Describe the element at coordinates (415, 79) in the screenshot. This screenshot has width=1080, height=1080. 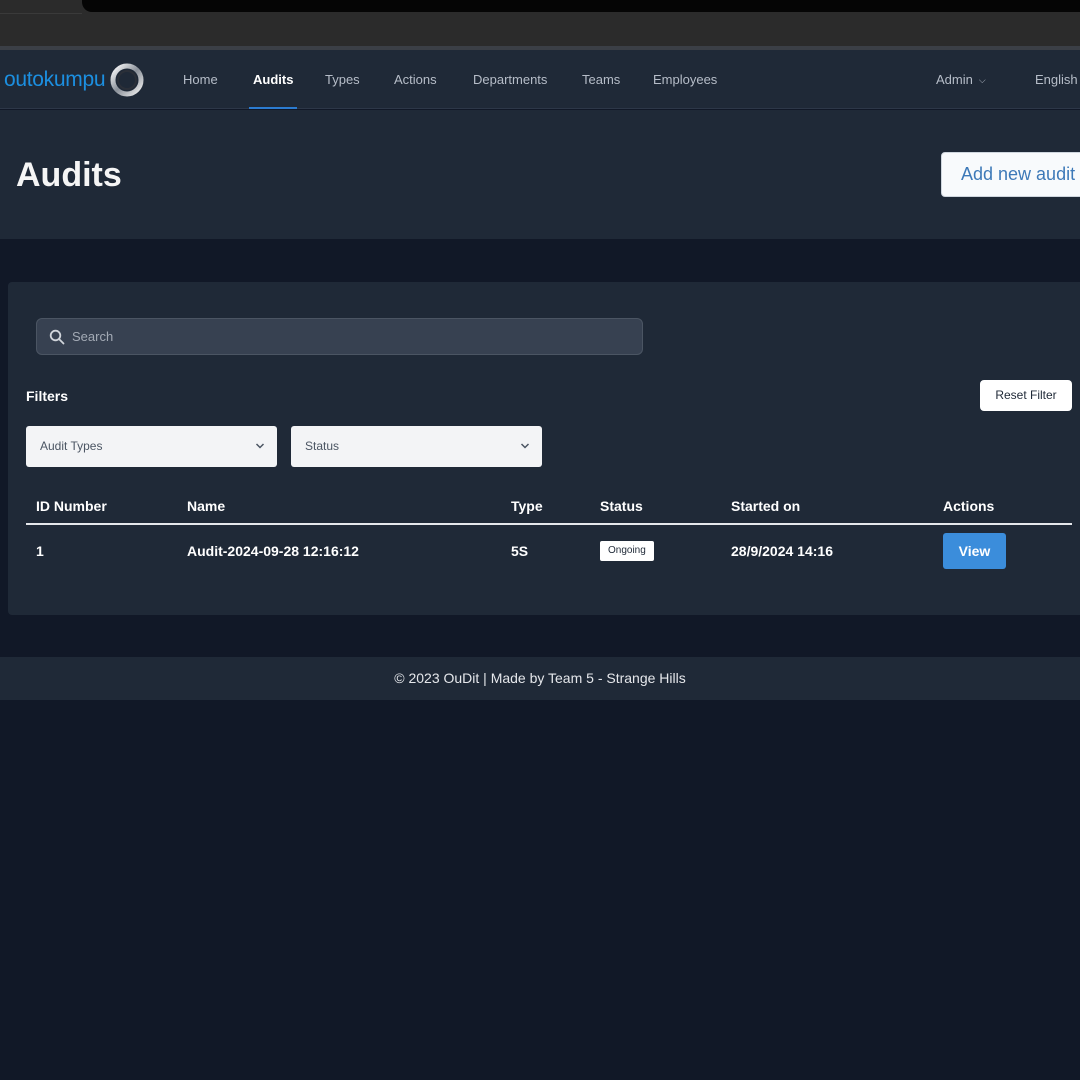
I see `nav-actions: Actions` at that location.